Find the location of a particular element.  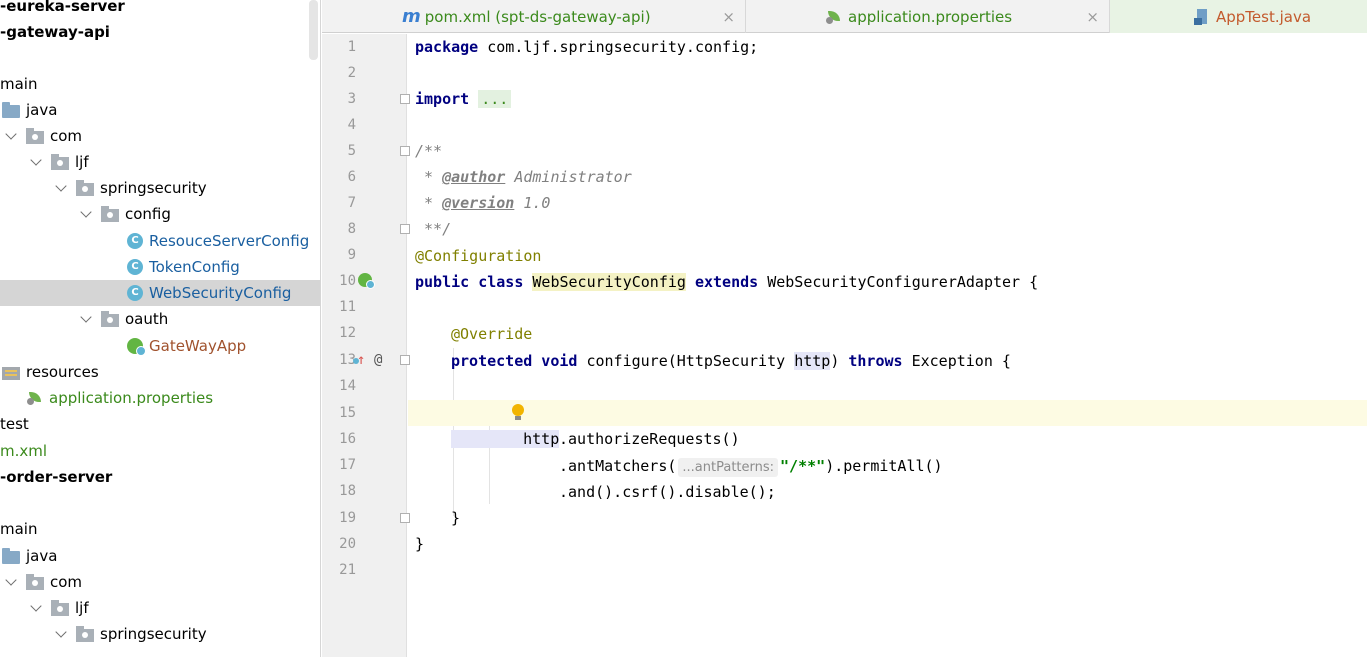

code-line-20: .and().csrf().disable(); is located at coordinates (667, 492).